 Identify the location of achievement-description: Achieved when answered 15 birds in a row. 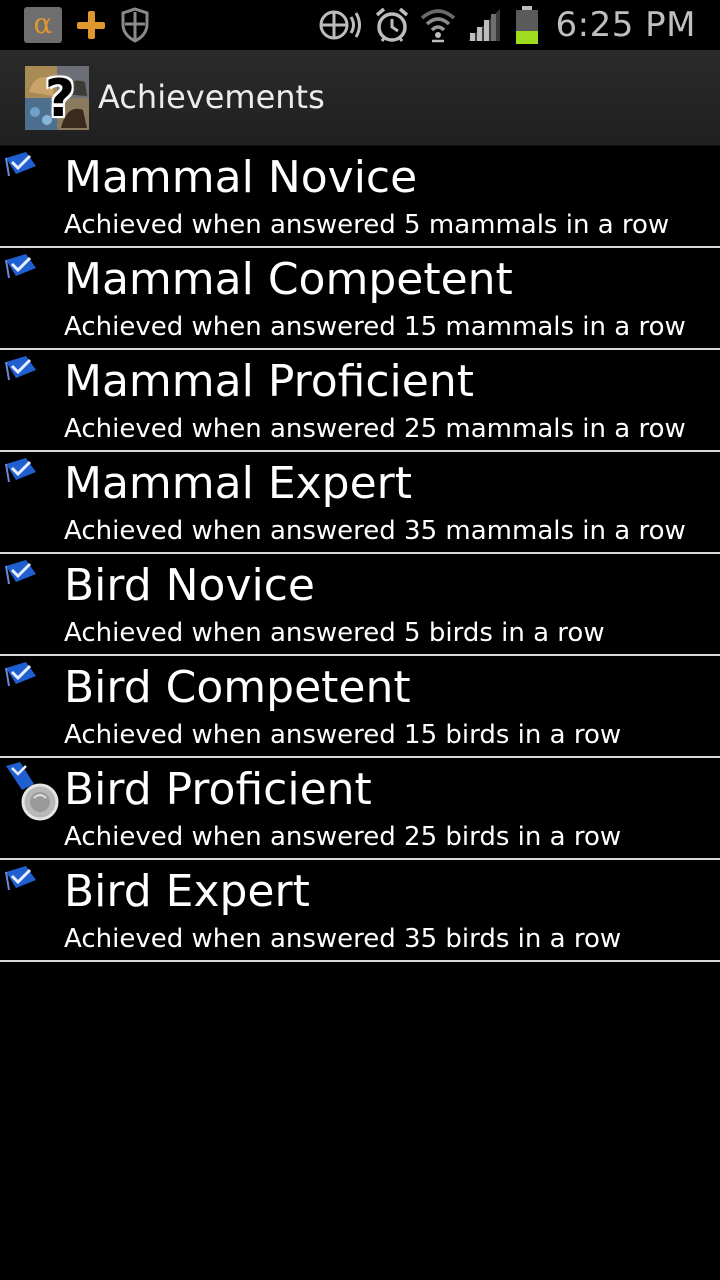
(343, 735).